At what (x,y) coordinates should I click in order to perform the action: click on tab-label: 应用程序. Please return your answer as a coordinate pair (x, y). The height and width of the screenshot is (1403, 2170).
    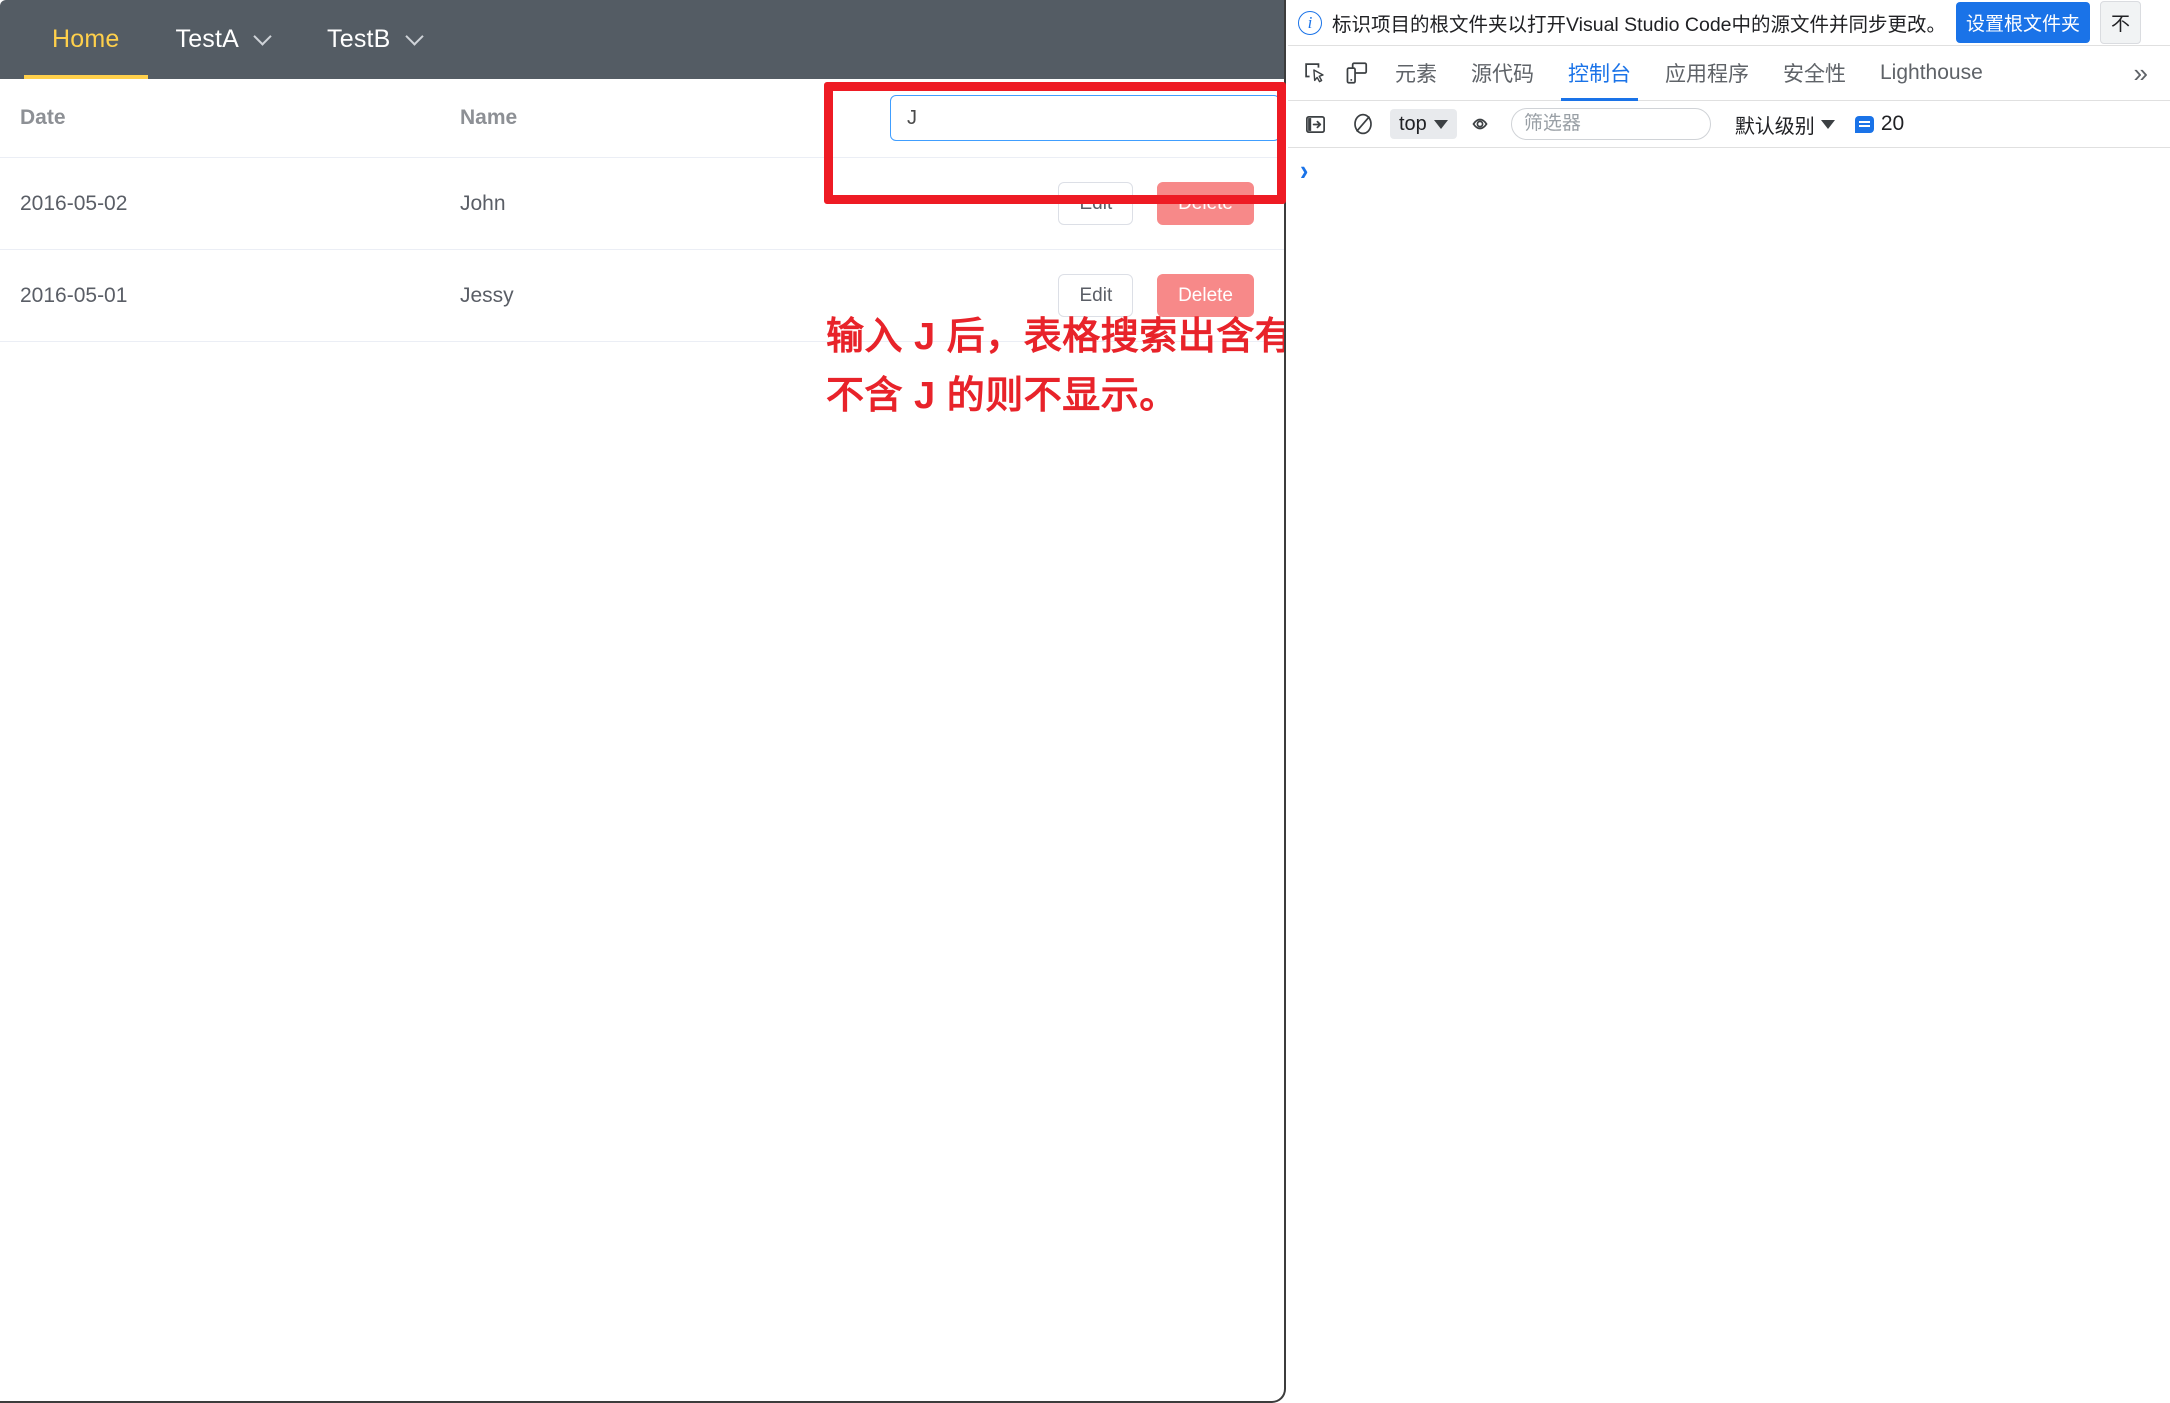
    Looking at the image, I should click on (1707, 74).